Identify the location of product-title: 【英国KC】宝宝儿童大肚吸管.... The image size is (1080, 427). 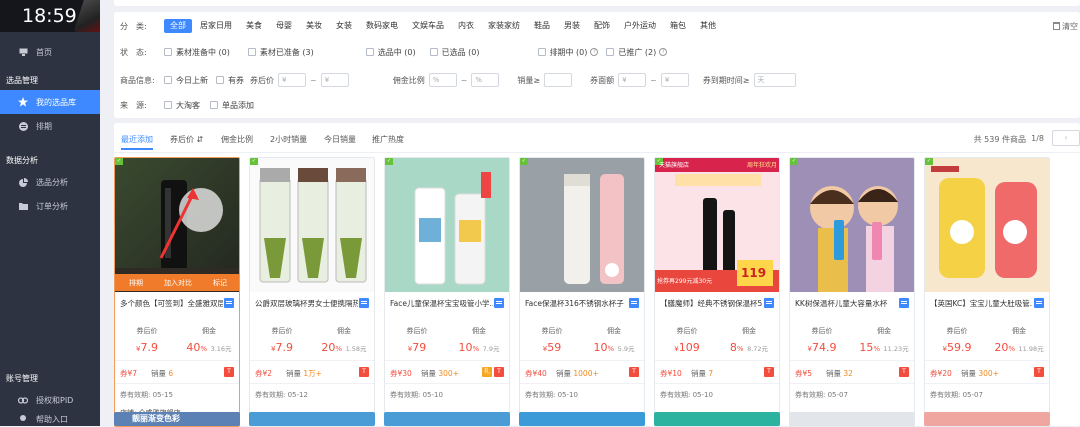
(981, 303).